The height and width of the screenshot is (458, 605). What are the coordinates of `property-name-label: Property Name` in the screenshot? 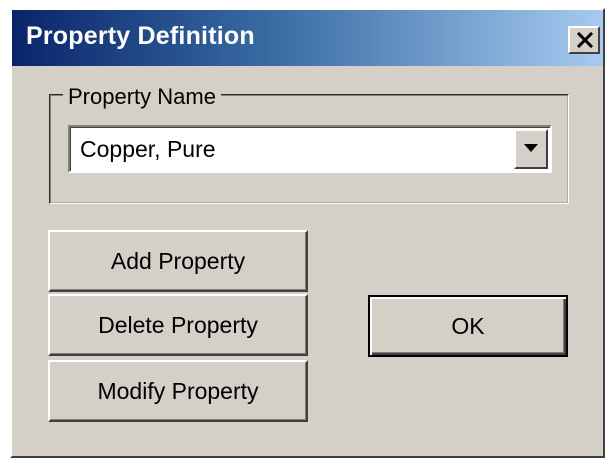 It's located at (142, 97).